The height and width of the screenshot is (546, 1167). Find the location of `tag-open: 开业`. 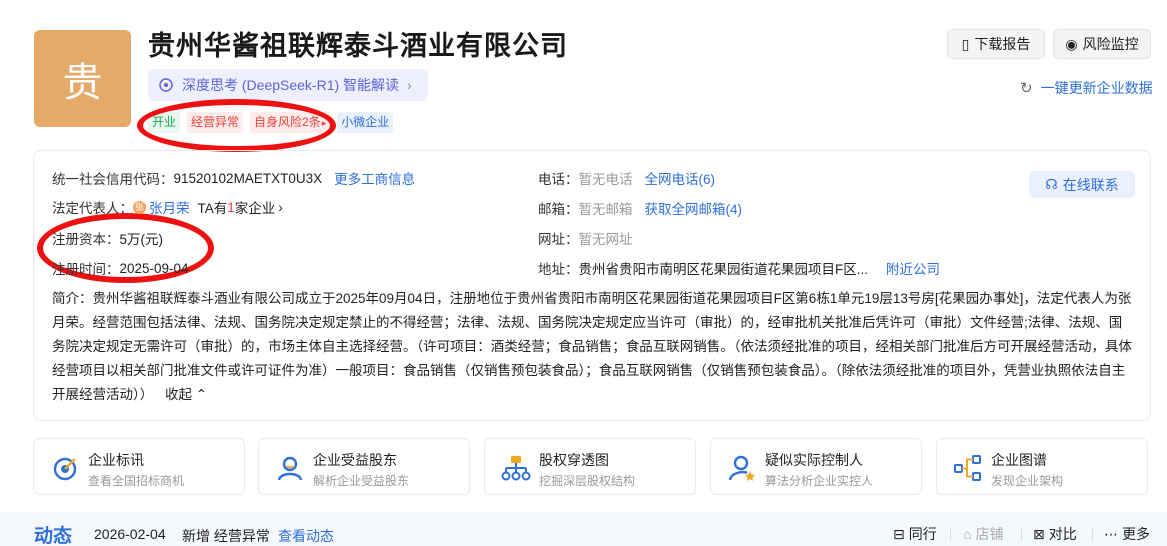

tag-open: 开业 is located at coordinates (164, 122).